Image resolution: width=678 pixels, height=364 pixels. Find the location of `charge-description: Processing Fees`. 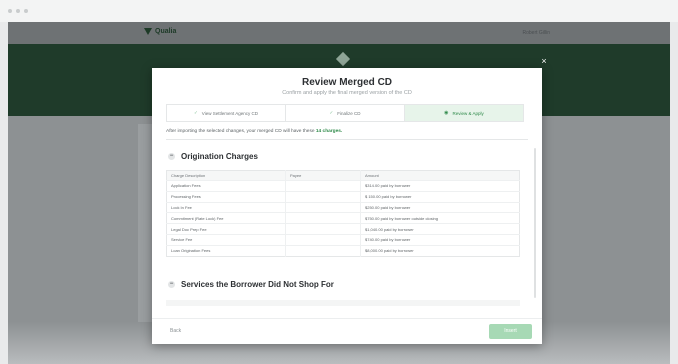

charge-description: Processing Fees is located at coordinates (226, 196).